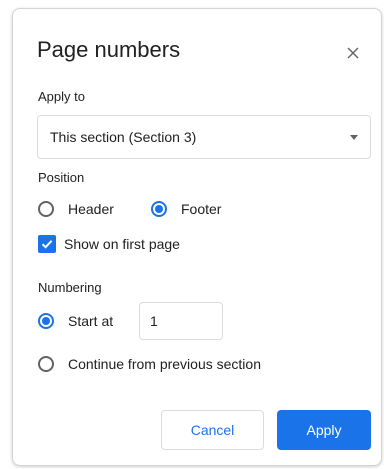 The height and width of the screenshot is (469, 384). What do you see at coordinates (164, 364) in the screenshot?
I see `continue-label: Continue from previous section` at bounding box center [164, 364].